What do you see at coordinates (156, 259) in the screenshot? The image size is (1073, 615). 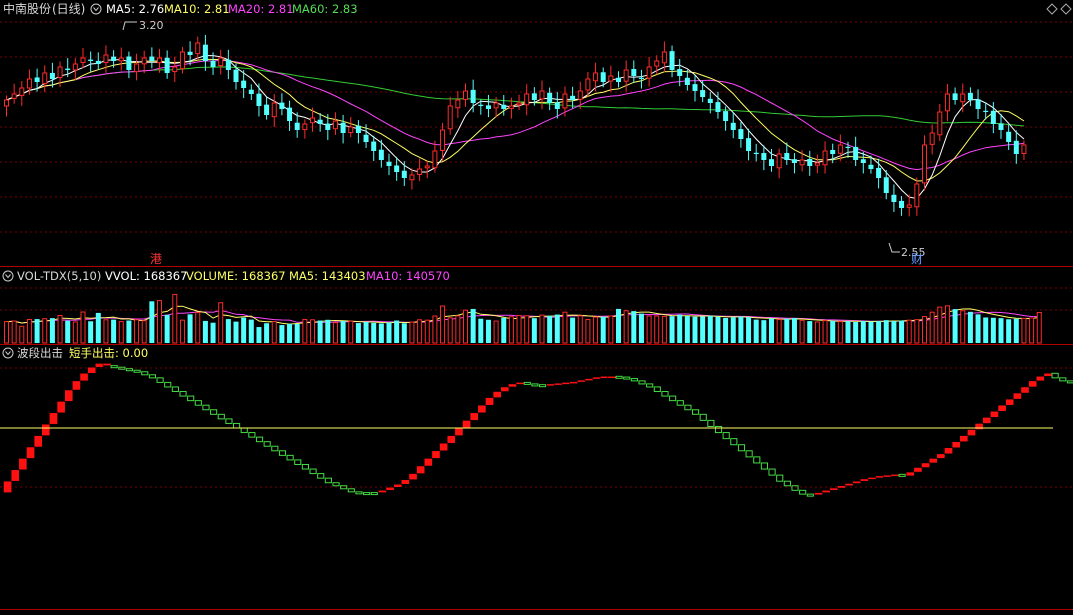 I see `event-marker-gang: 港` at bounding box center [156, 259].